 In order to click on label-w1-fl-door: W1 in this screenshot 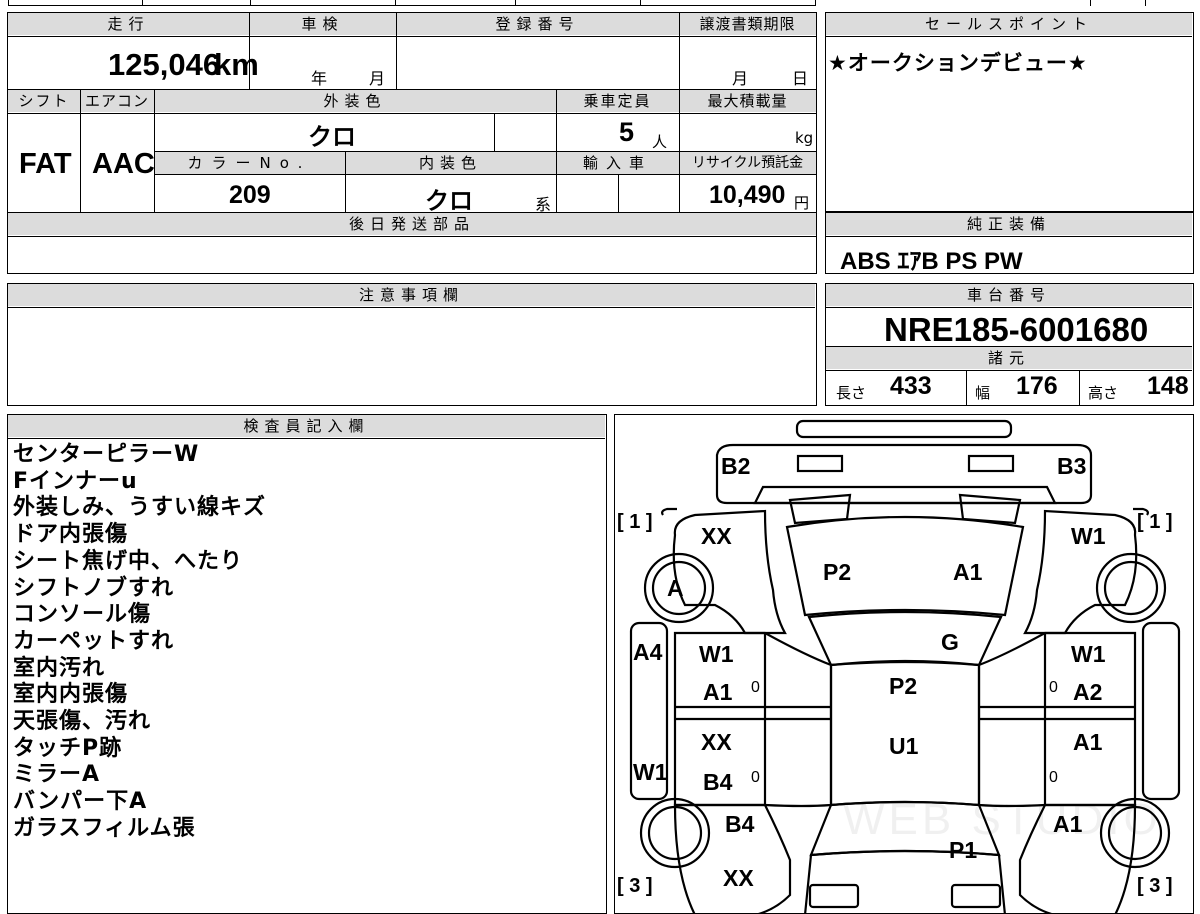, I will do `click(716, 654)`.